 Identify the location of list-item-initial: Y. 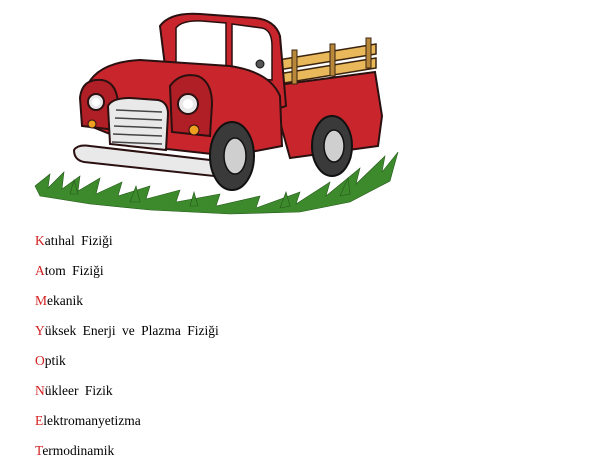
(40, 330).